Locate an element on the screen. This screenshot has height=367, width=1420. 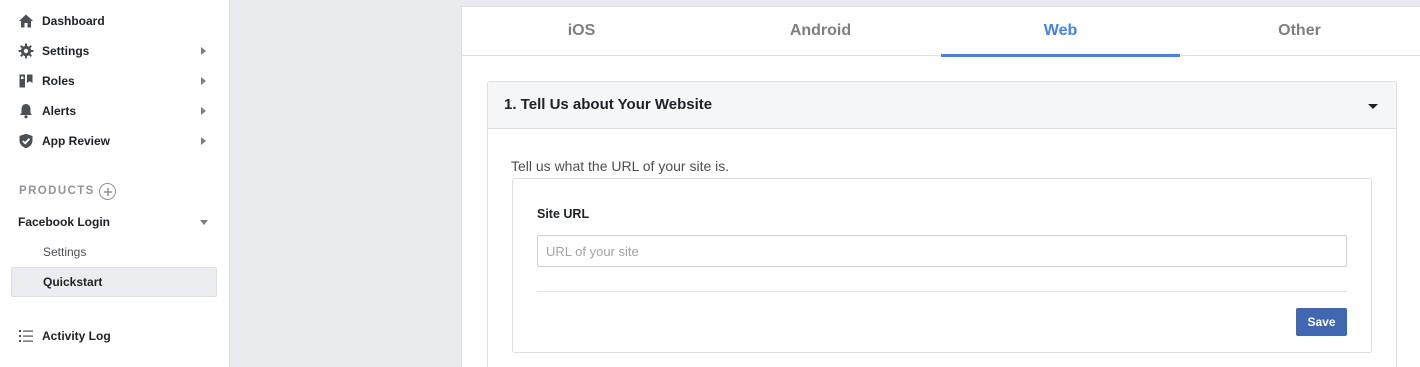
panel-description: Tell us what the URL of your site is. is located at coordinates (620, 166).